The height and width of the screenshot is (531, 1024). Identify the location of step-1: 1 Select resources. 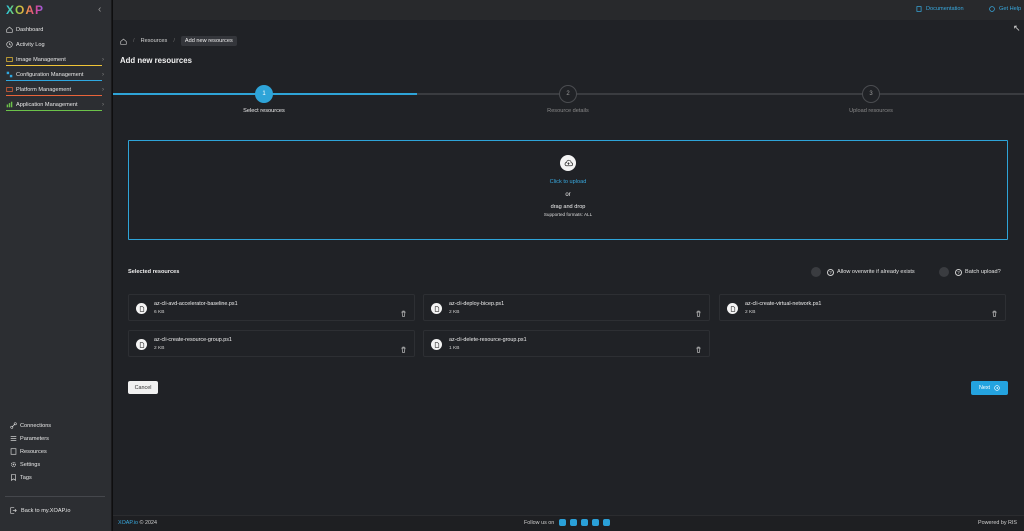
(264, 99).